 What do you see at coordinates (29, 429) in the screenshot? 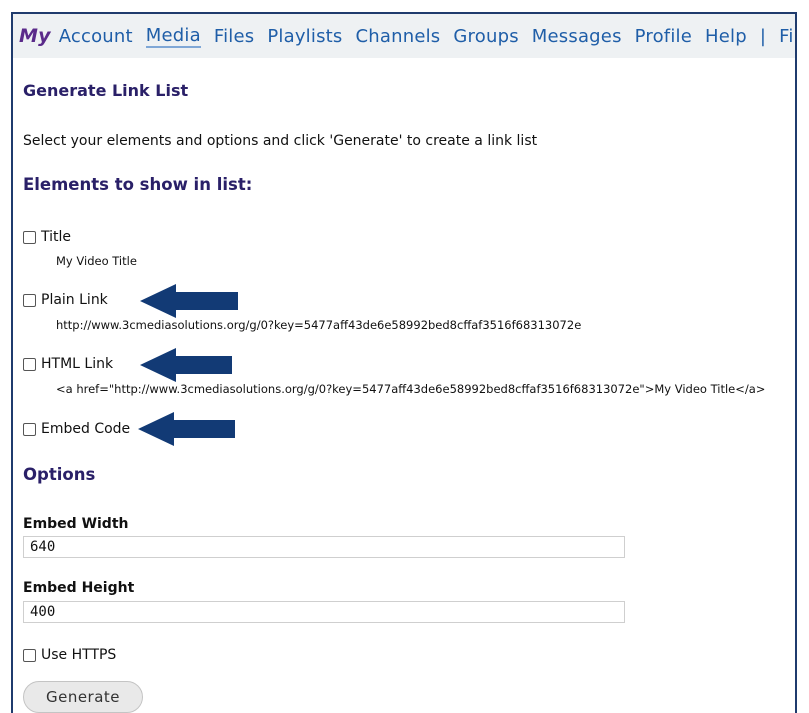
I see `embed-code-checkbox` at bounding box center [29, 429].